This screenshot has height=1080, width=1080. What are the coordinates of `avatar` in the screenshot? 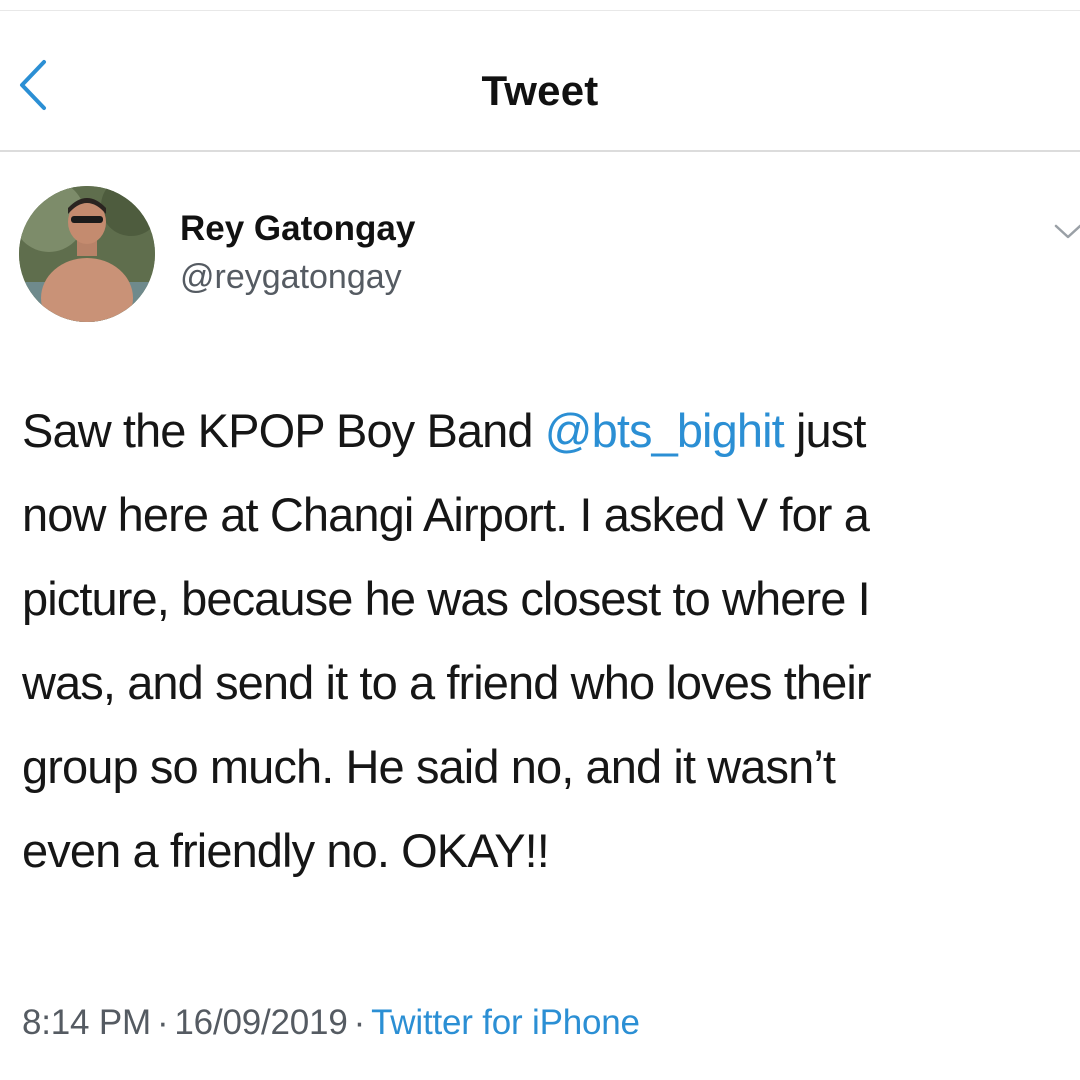 It's located at (87, 254).